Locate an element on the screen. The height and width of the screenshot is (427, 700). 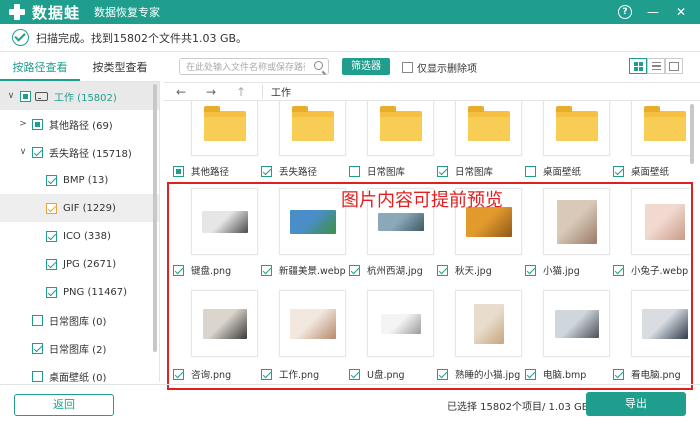
file-caption: 键盘.png is located at coordinates (202, 270).